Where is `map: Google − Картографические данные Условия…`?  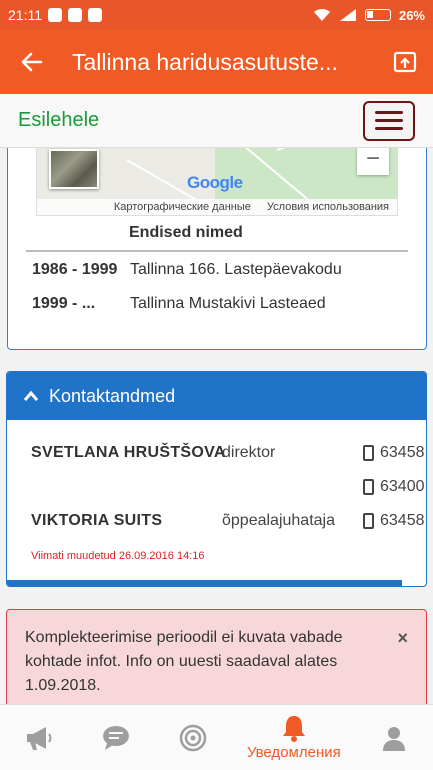
map: Google − Картографические данные Условия… is located at coordinates (217, 182).